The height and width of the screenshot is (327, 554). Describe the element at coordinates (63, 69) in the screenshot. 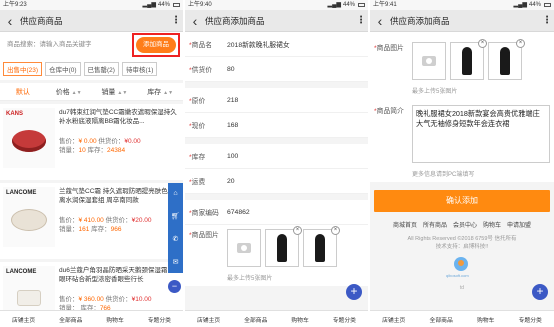

I see `tab-warehouse: 仓库中(0)` at that location.